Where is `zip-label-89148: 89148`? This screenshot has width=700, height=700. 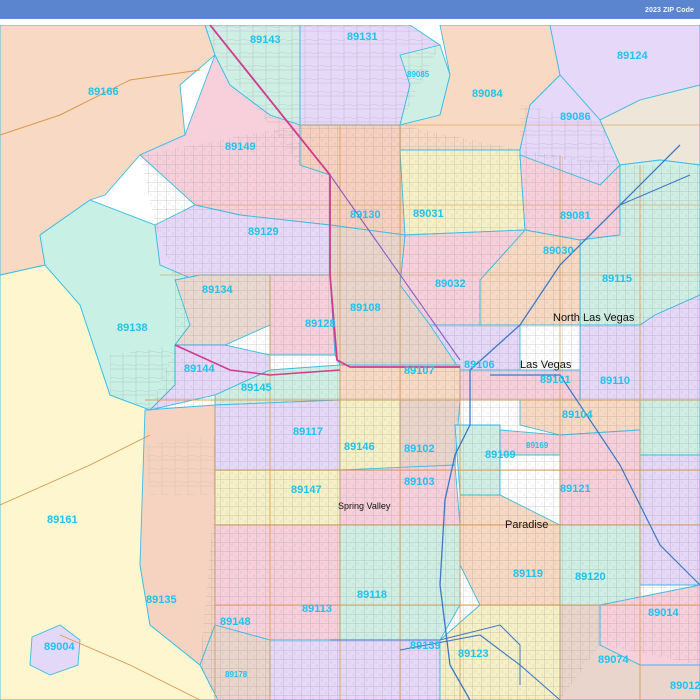
zip-label-89148: 89148 is located at coordinates (235, 622).